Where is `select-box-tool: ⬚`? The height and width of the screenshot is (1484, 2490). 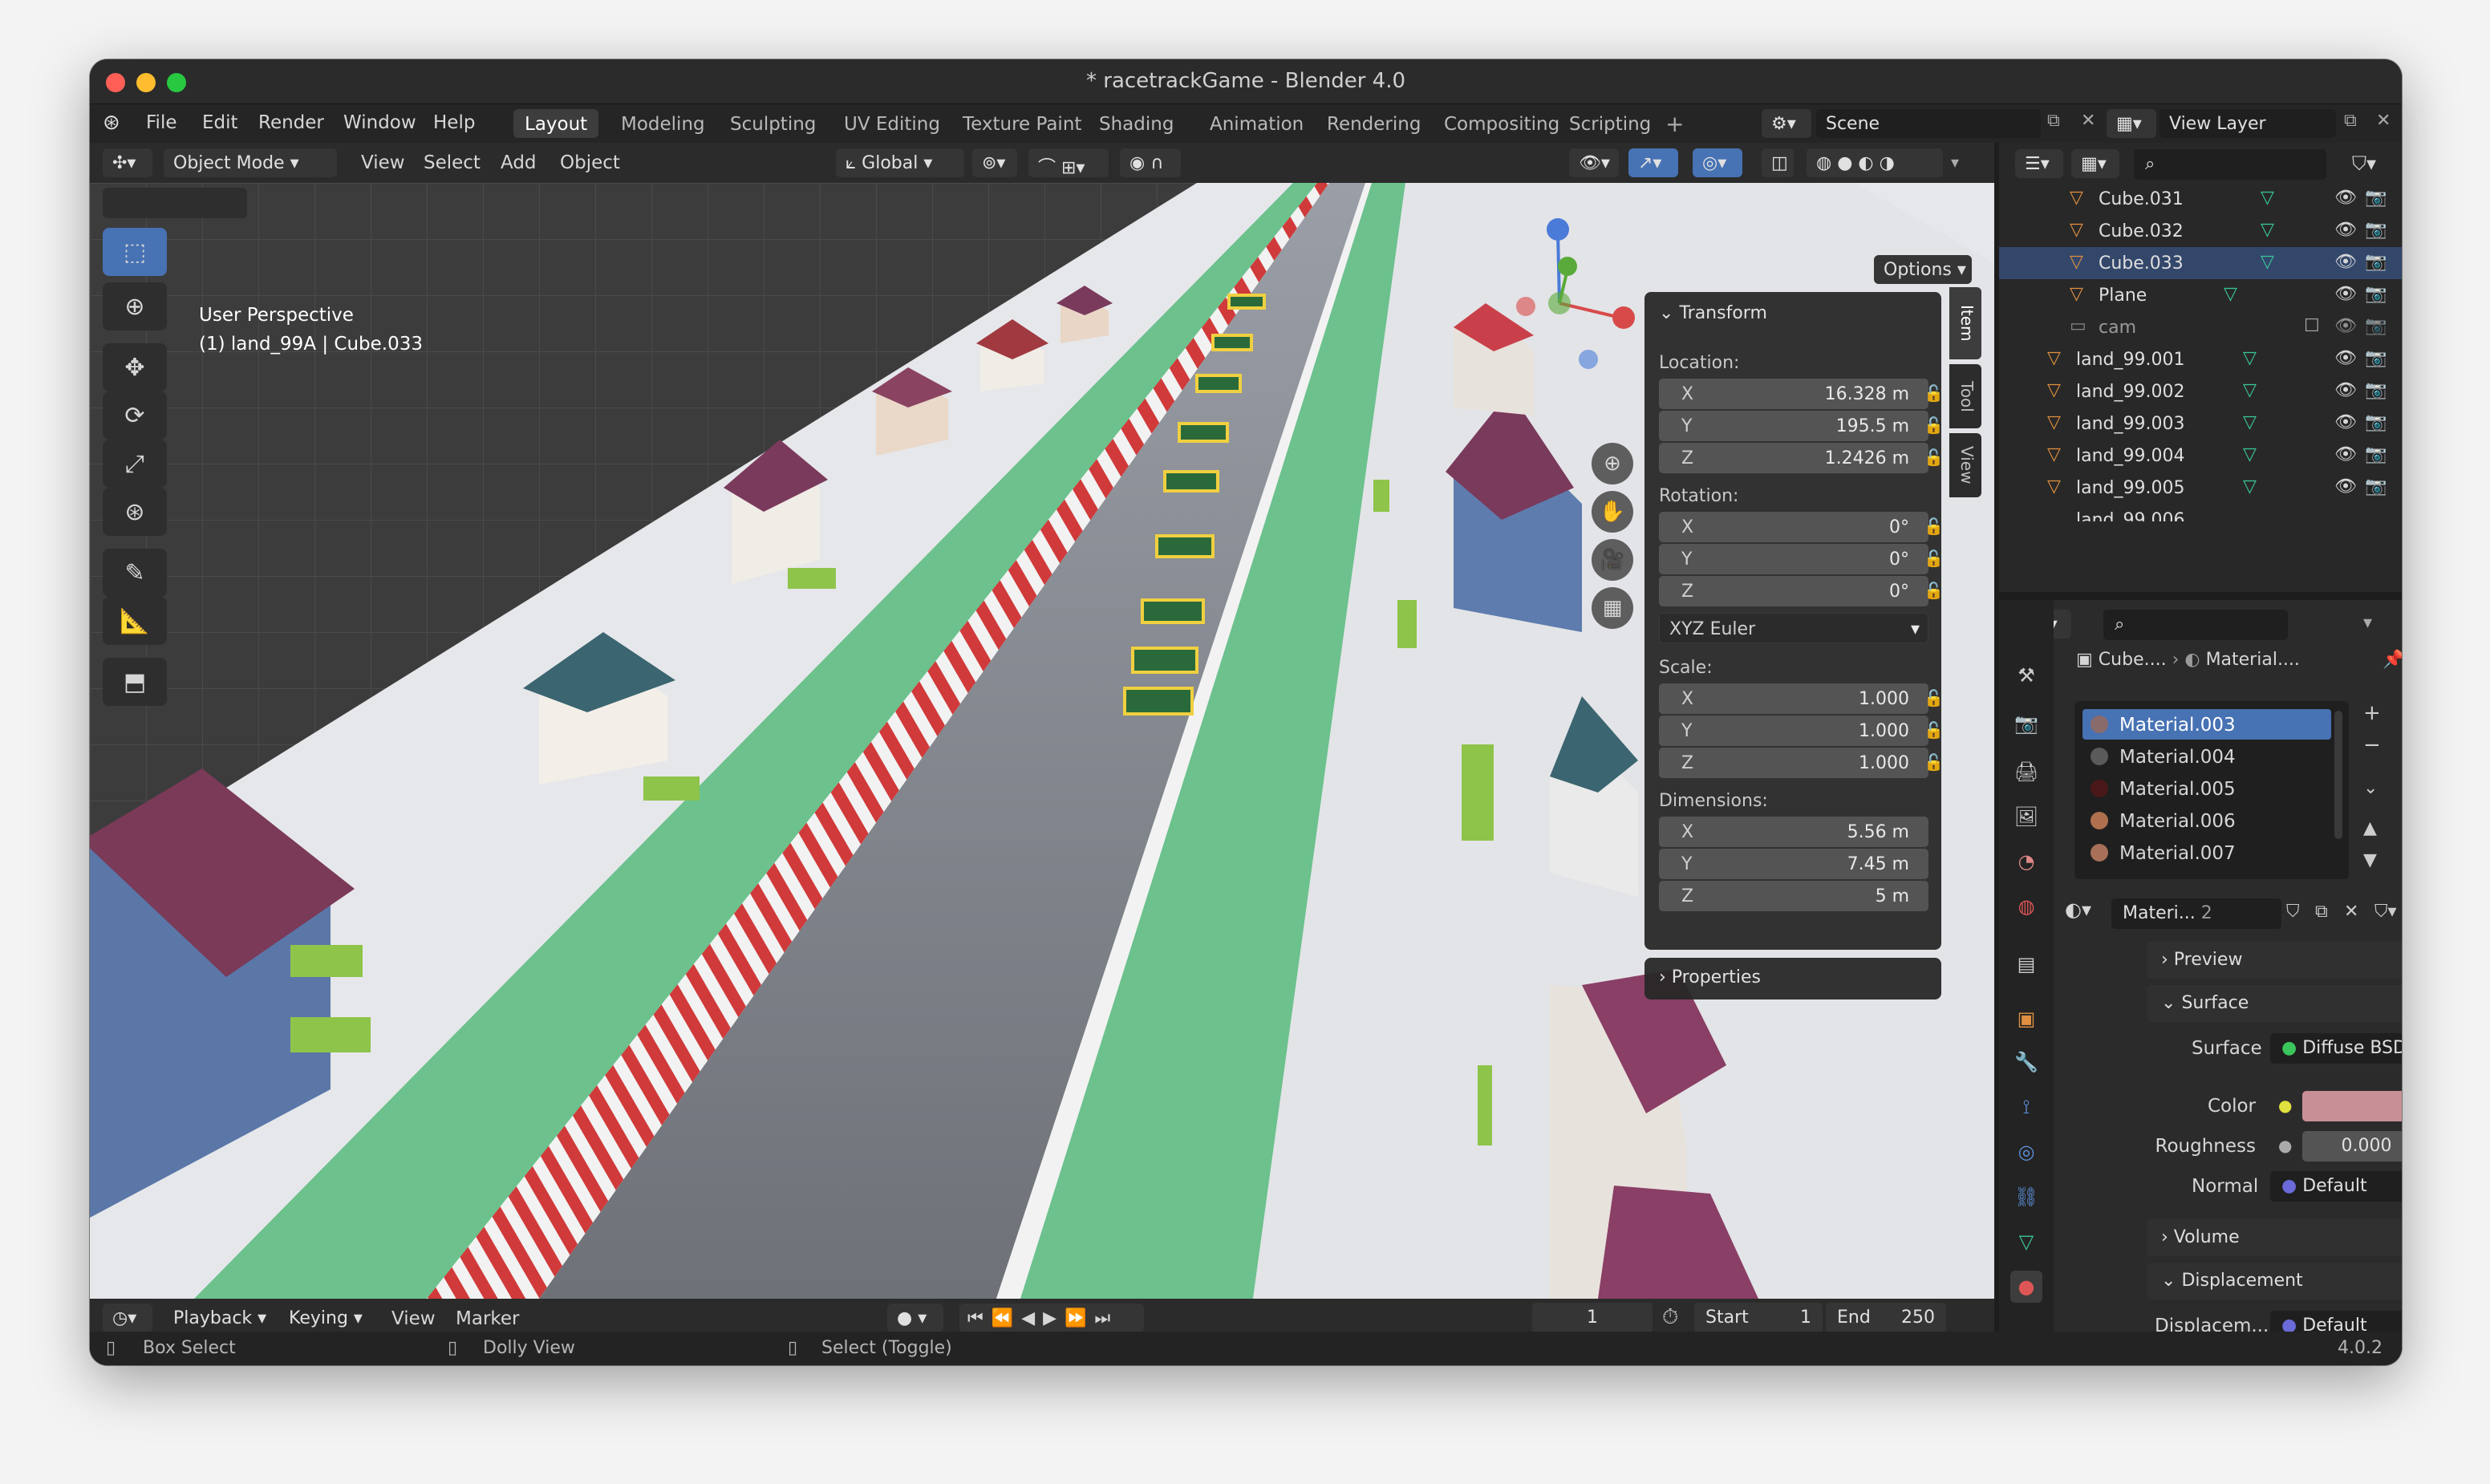 select-box-tool: ⬚ is located at coordinates (135, 252).